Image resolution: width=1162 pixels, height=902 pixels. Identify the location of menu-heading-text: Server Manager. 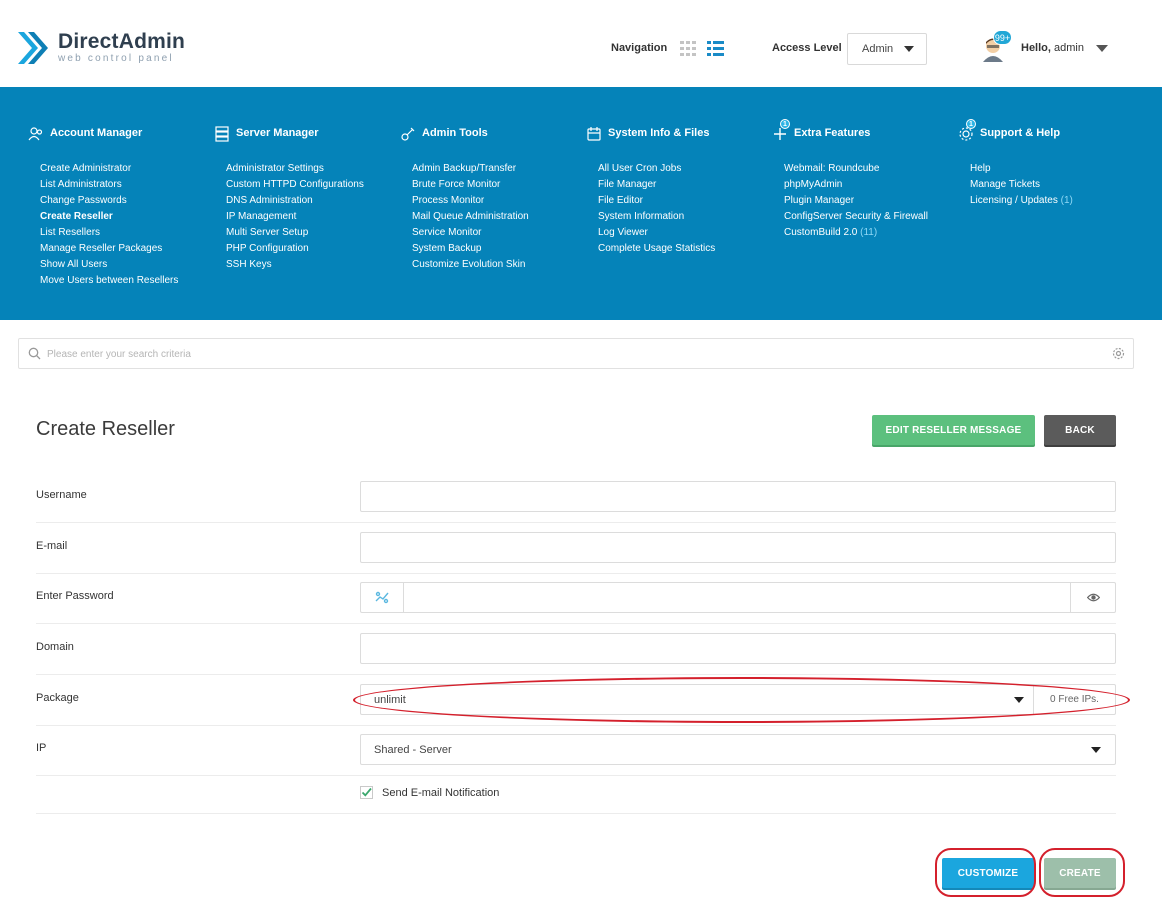
(277, 133).